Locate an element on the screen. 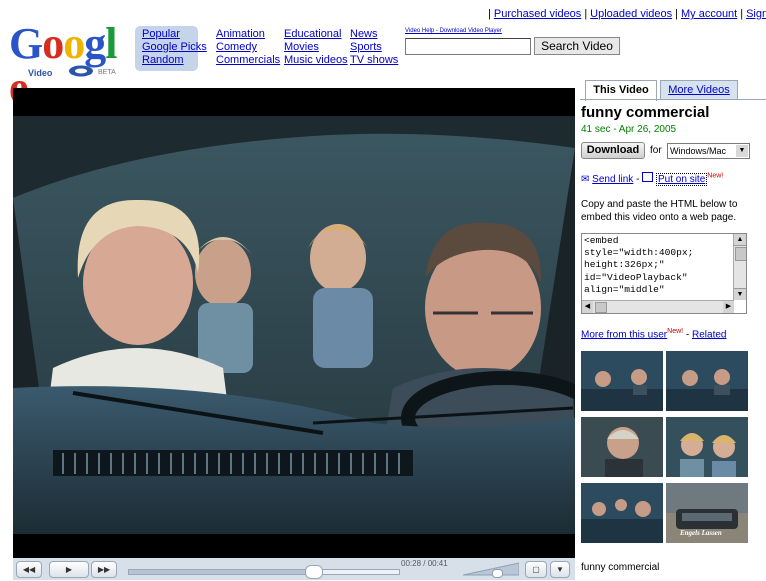  progress-track is located at coordinates (264, 572).